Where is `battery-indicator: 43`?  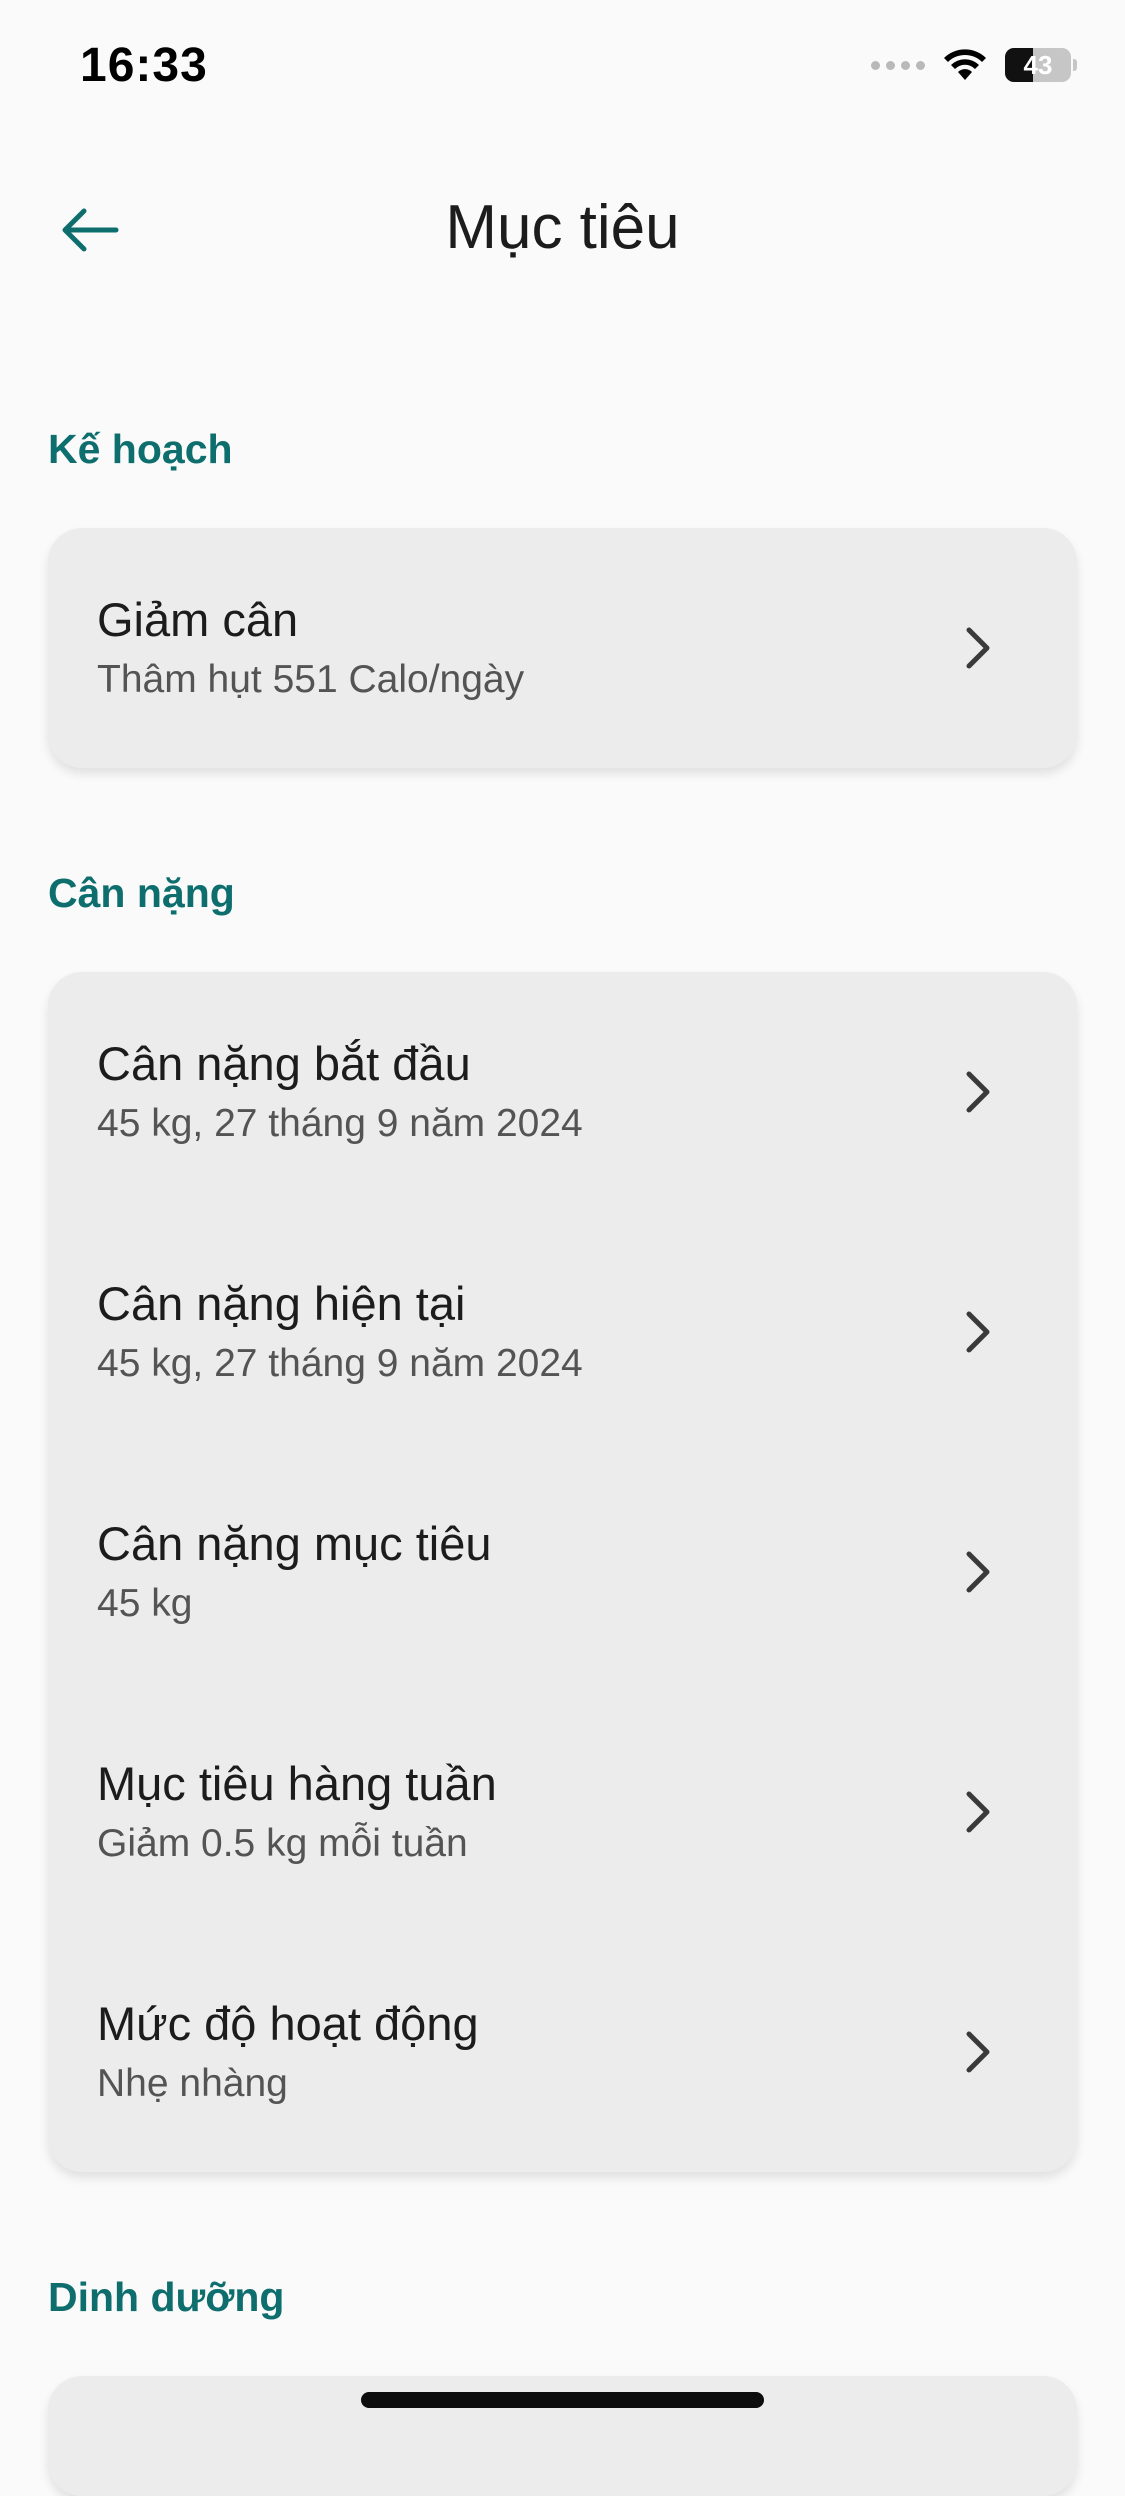 battery-indicator: 43 is located at coordinates (1038, 65).